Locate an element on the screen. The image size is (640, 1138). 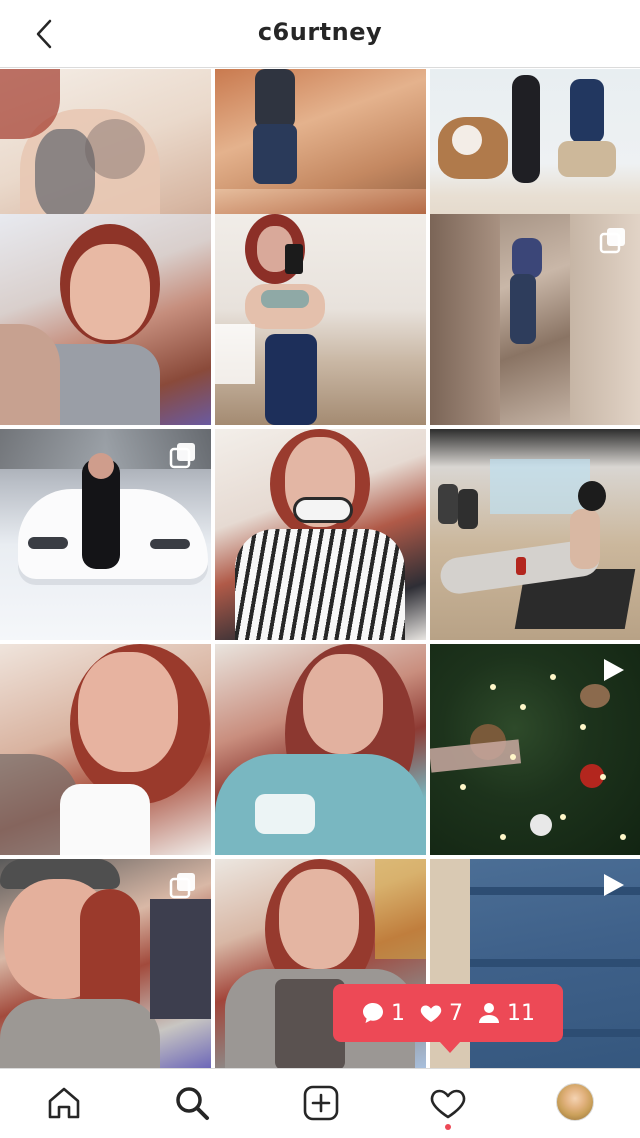
activity-indicator-dot is located at coordinates (448, 1127).